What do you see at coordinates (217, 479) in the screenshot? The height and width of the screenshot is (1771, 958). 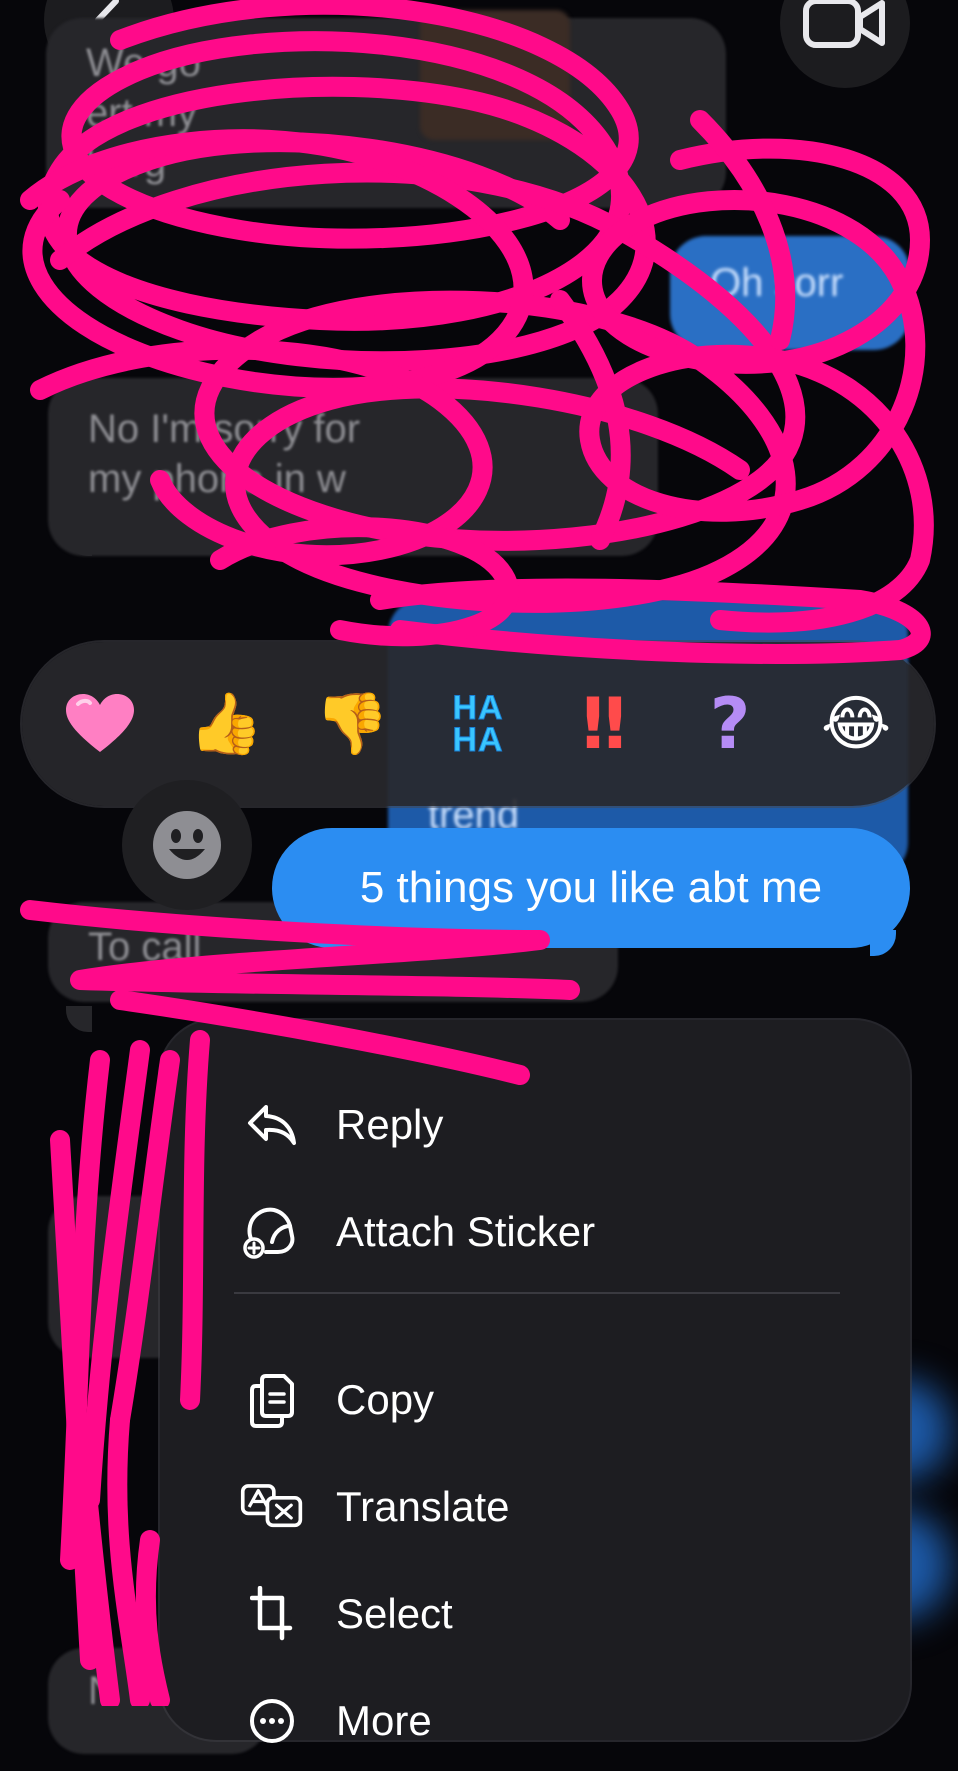 I see `message-text: my phone in w` at bounding box center [217, 479].